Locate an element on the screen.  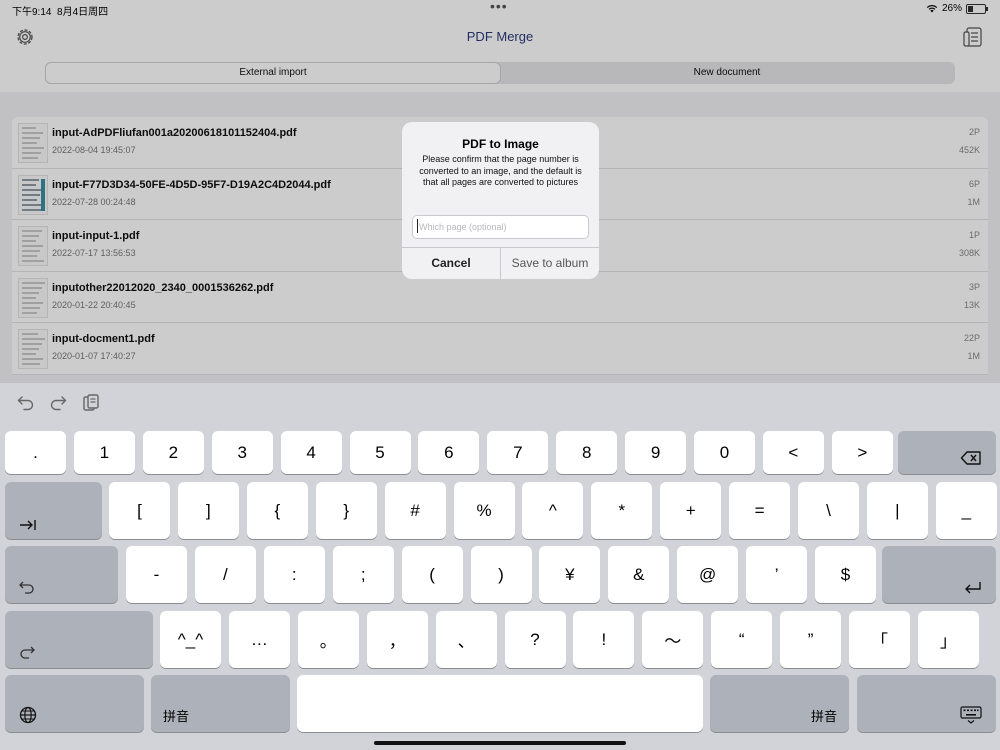
key-char: ) is located at coordinates (501, 574).